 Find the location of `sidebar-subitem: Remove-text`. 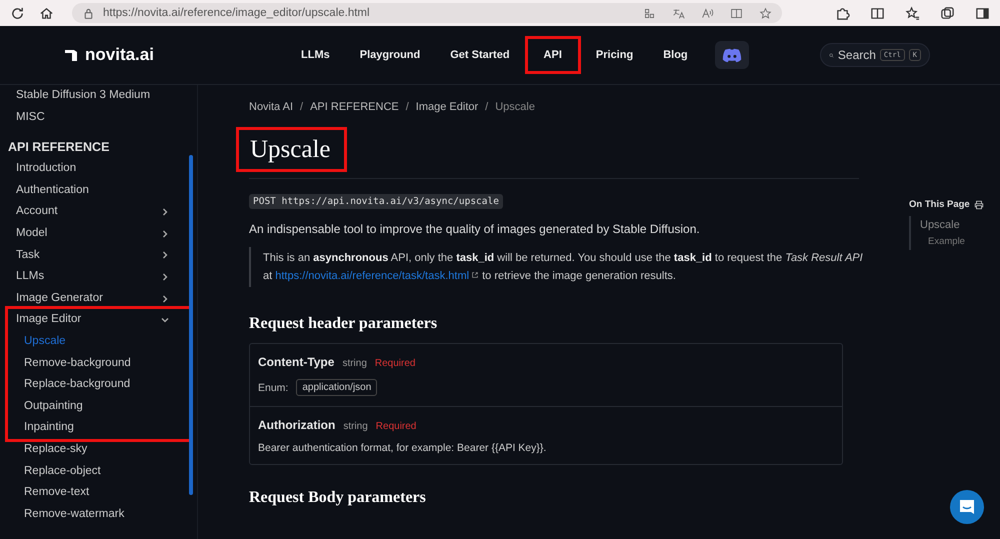

sidebar-subitem: Remove-text is located at coordinates (98, 493).